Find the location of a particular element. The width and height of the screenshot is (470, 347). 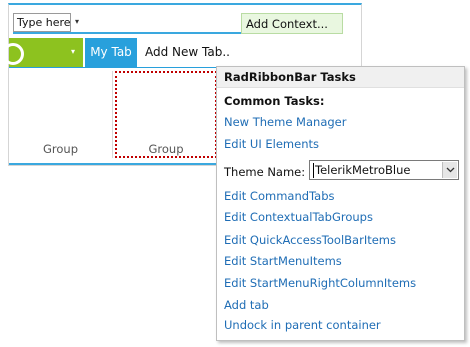

edit-commandtabs-link: Edit CommandTabs is located at coordinates (279, 196).